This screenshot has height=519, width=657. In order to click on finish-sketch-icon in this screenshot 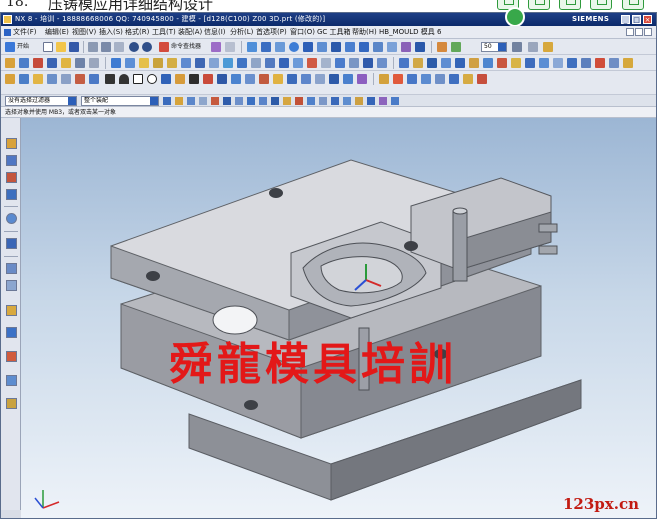, I will do `click(384, 79)`.